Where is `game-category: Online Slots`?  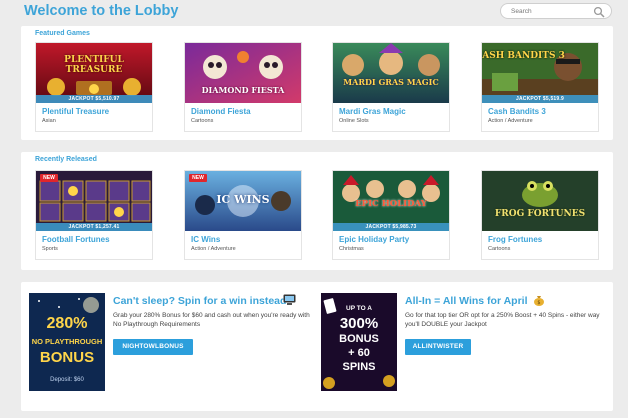
game-category: Online Slots is located at coordinates (354, 121).